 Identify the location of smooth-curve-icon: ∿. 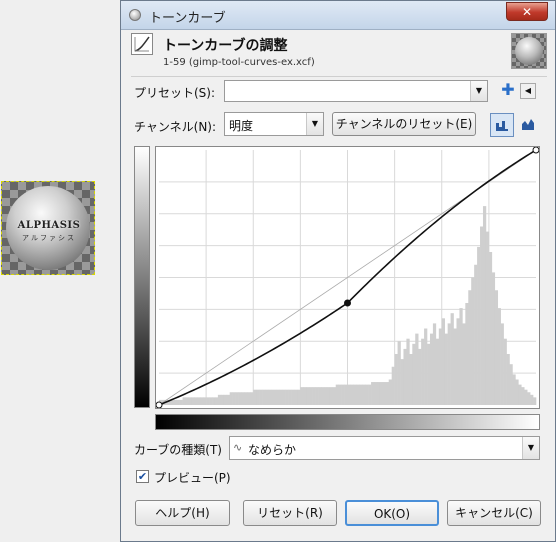
(238, 447).